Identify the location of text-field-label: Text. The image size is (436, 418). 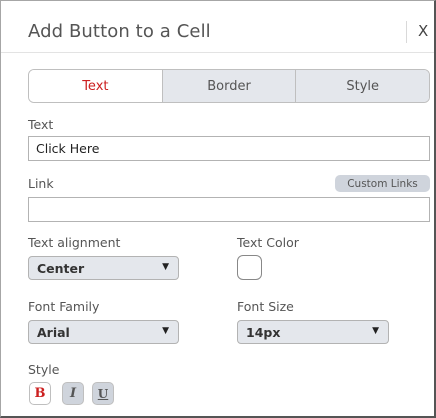
(41, 124).